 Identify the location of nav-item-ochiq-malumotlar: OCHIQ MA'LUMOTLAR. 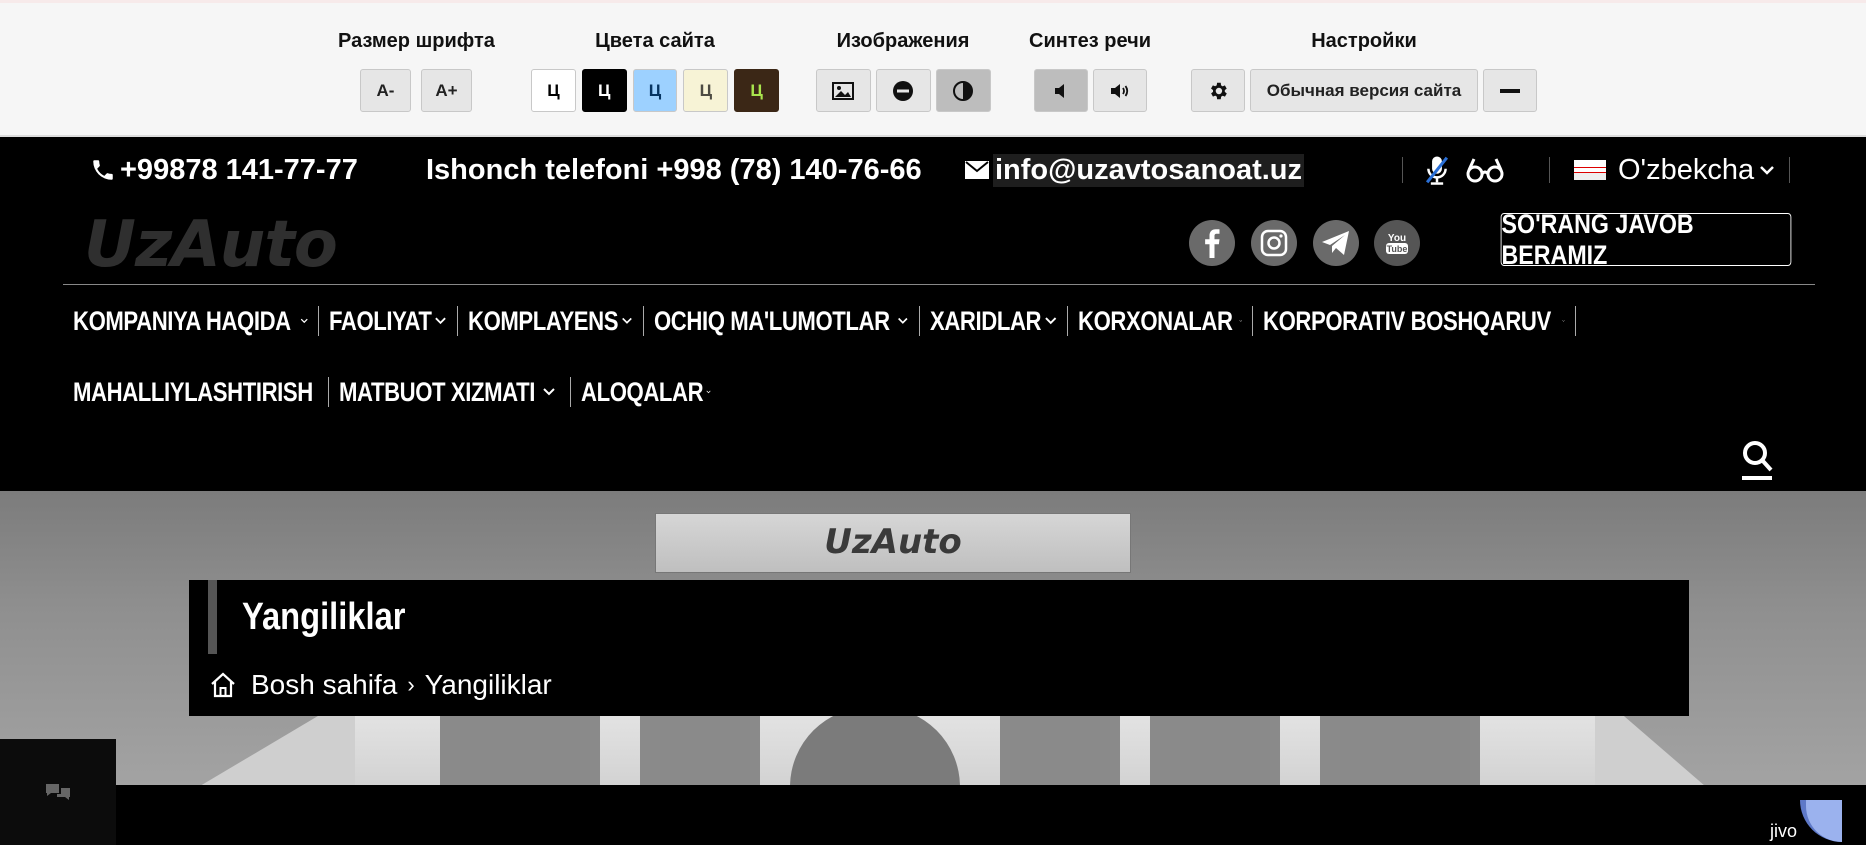
(782, 321).